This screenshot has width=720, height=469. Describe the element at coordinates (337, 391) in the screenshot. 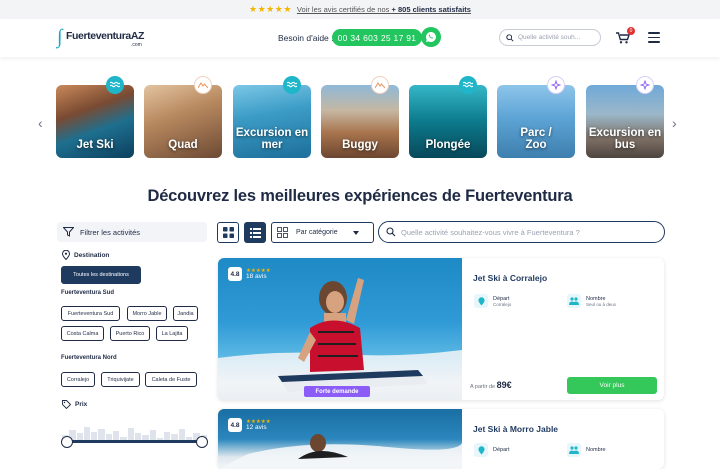

I see `demand-badge: Forte demande` at that location.